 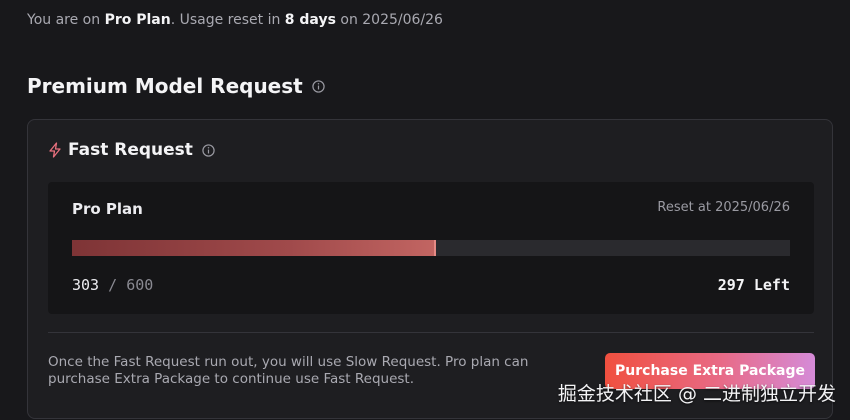 I want to click on usage-progress-fill, so click(x=254, y=248).